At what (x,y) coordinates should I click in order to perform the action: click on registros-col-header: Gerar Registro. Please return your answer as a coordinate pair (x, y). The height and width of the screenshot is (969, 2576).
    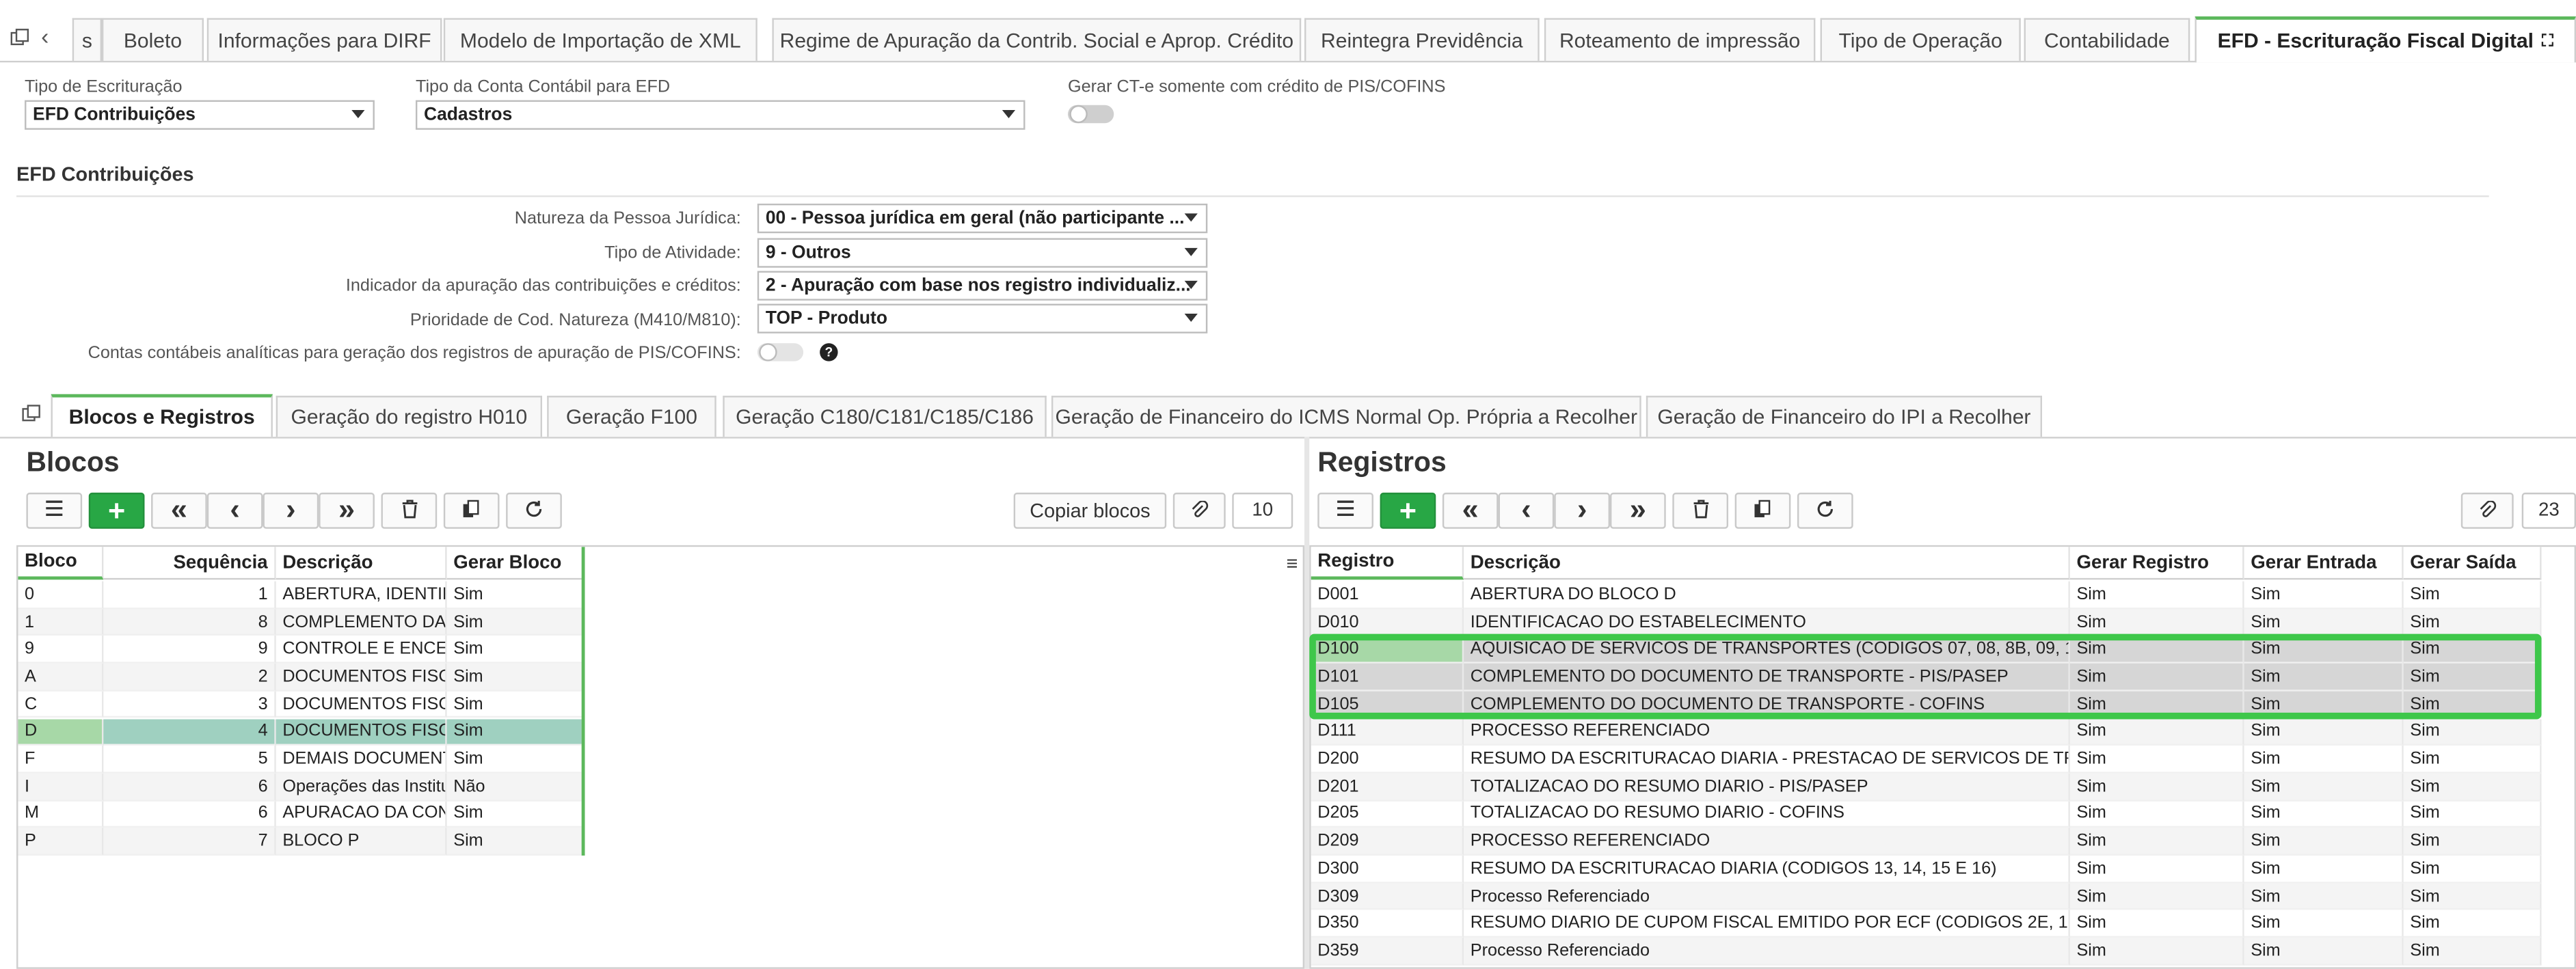
    Looking at the image, I should click on (2156, 563).